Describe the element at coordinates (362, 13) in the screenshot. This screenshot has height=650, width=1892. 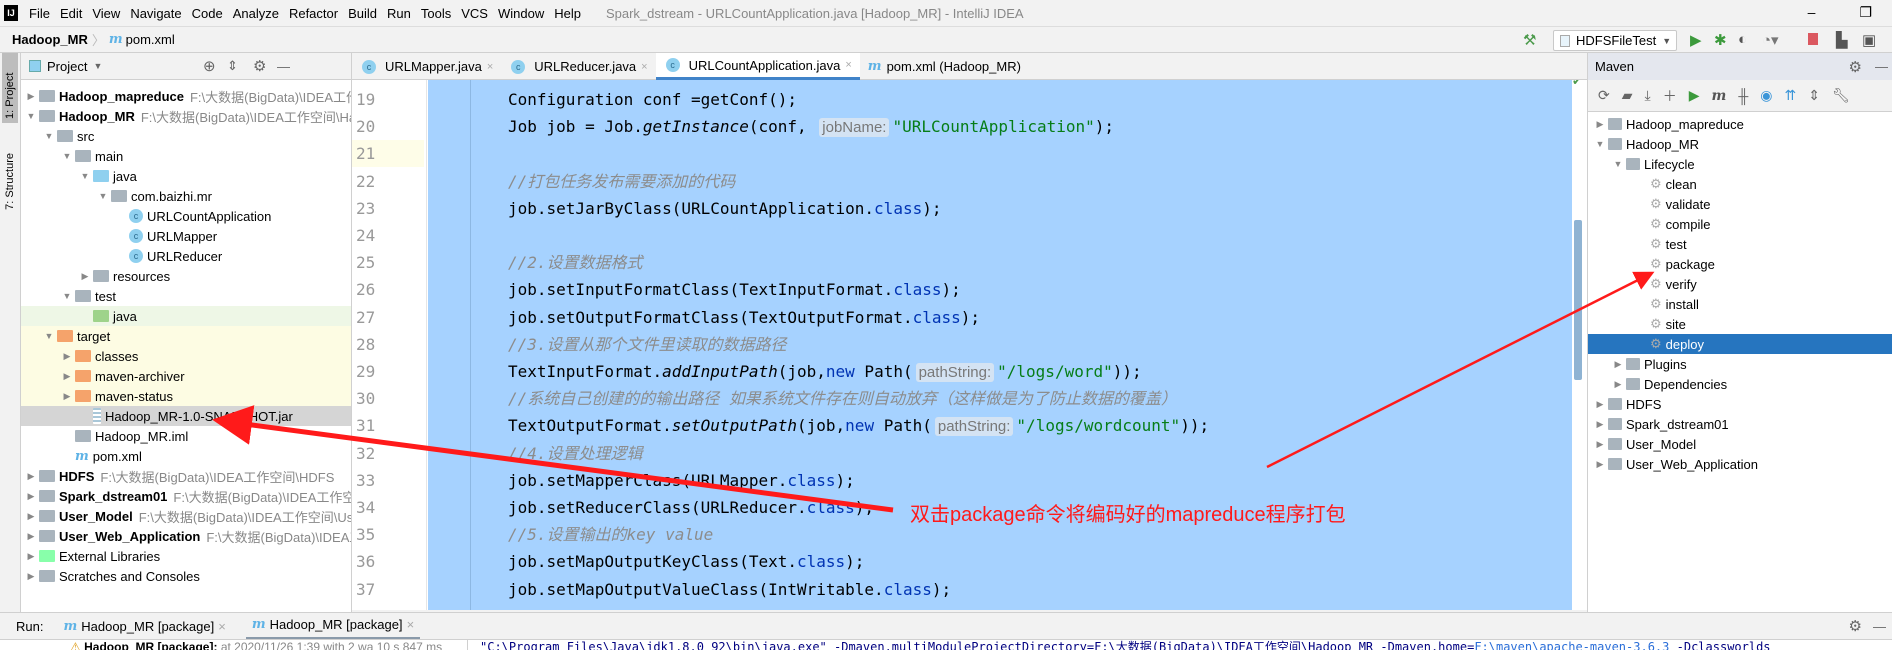
I see `menu-build: Build` at that location.